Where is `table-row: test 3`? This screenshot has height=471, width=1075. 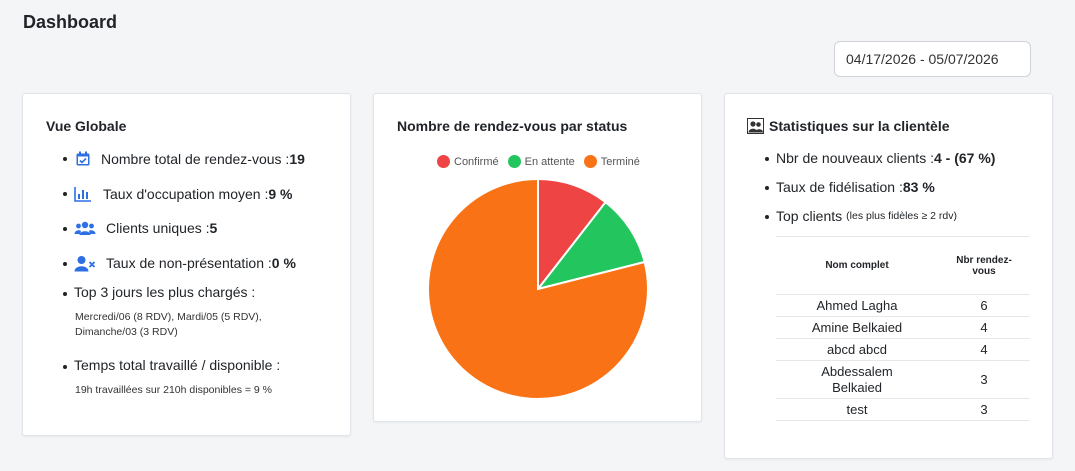 table-row: test 3 is located at coordinates (903, 409).